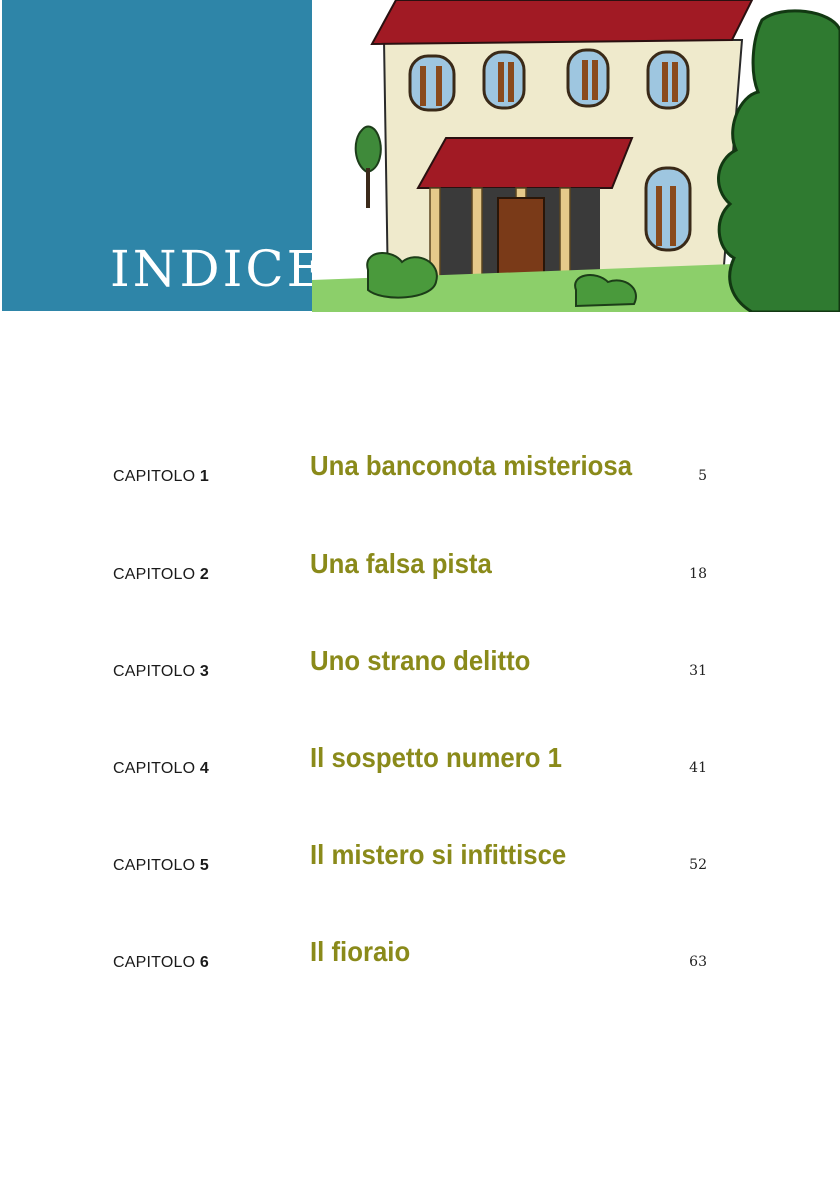 The height and width of the screenshot is (1200, 840). I want to click on toc-entry: CAPITOLO 5 Il mistero si infittisce 52, so click(420, 860).